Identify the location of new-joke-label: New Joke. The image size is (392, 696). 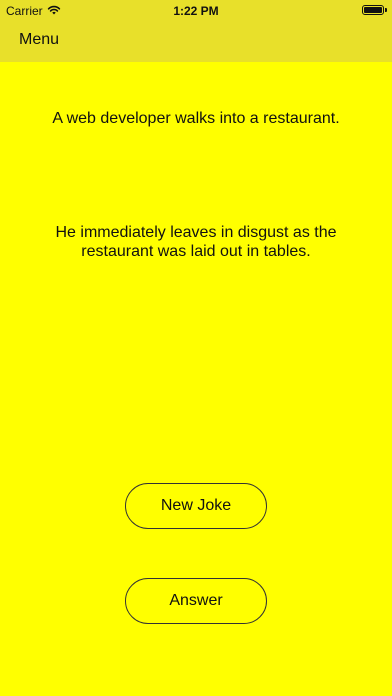
(196, 505).